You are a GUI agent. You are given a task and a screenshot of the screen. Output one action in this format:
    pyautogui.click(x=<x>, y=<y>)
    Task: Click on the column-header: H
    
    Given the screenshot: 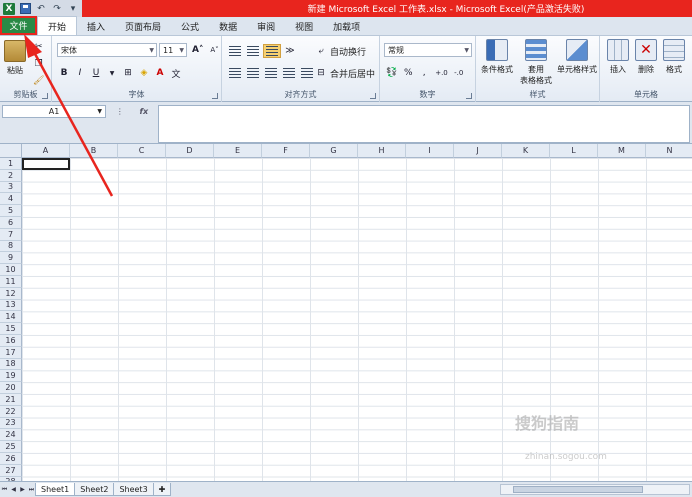 What is the action you would take?
    pyautogui.click(x=382, y=151)
    